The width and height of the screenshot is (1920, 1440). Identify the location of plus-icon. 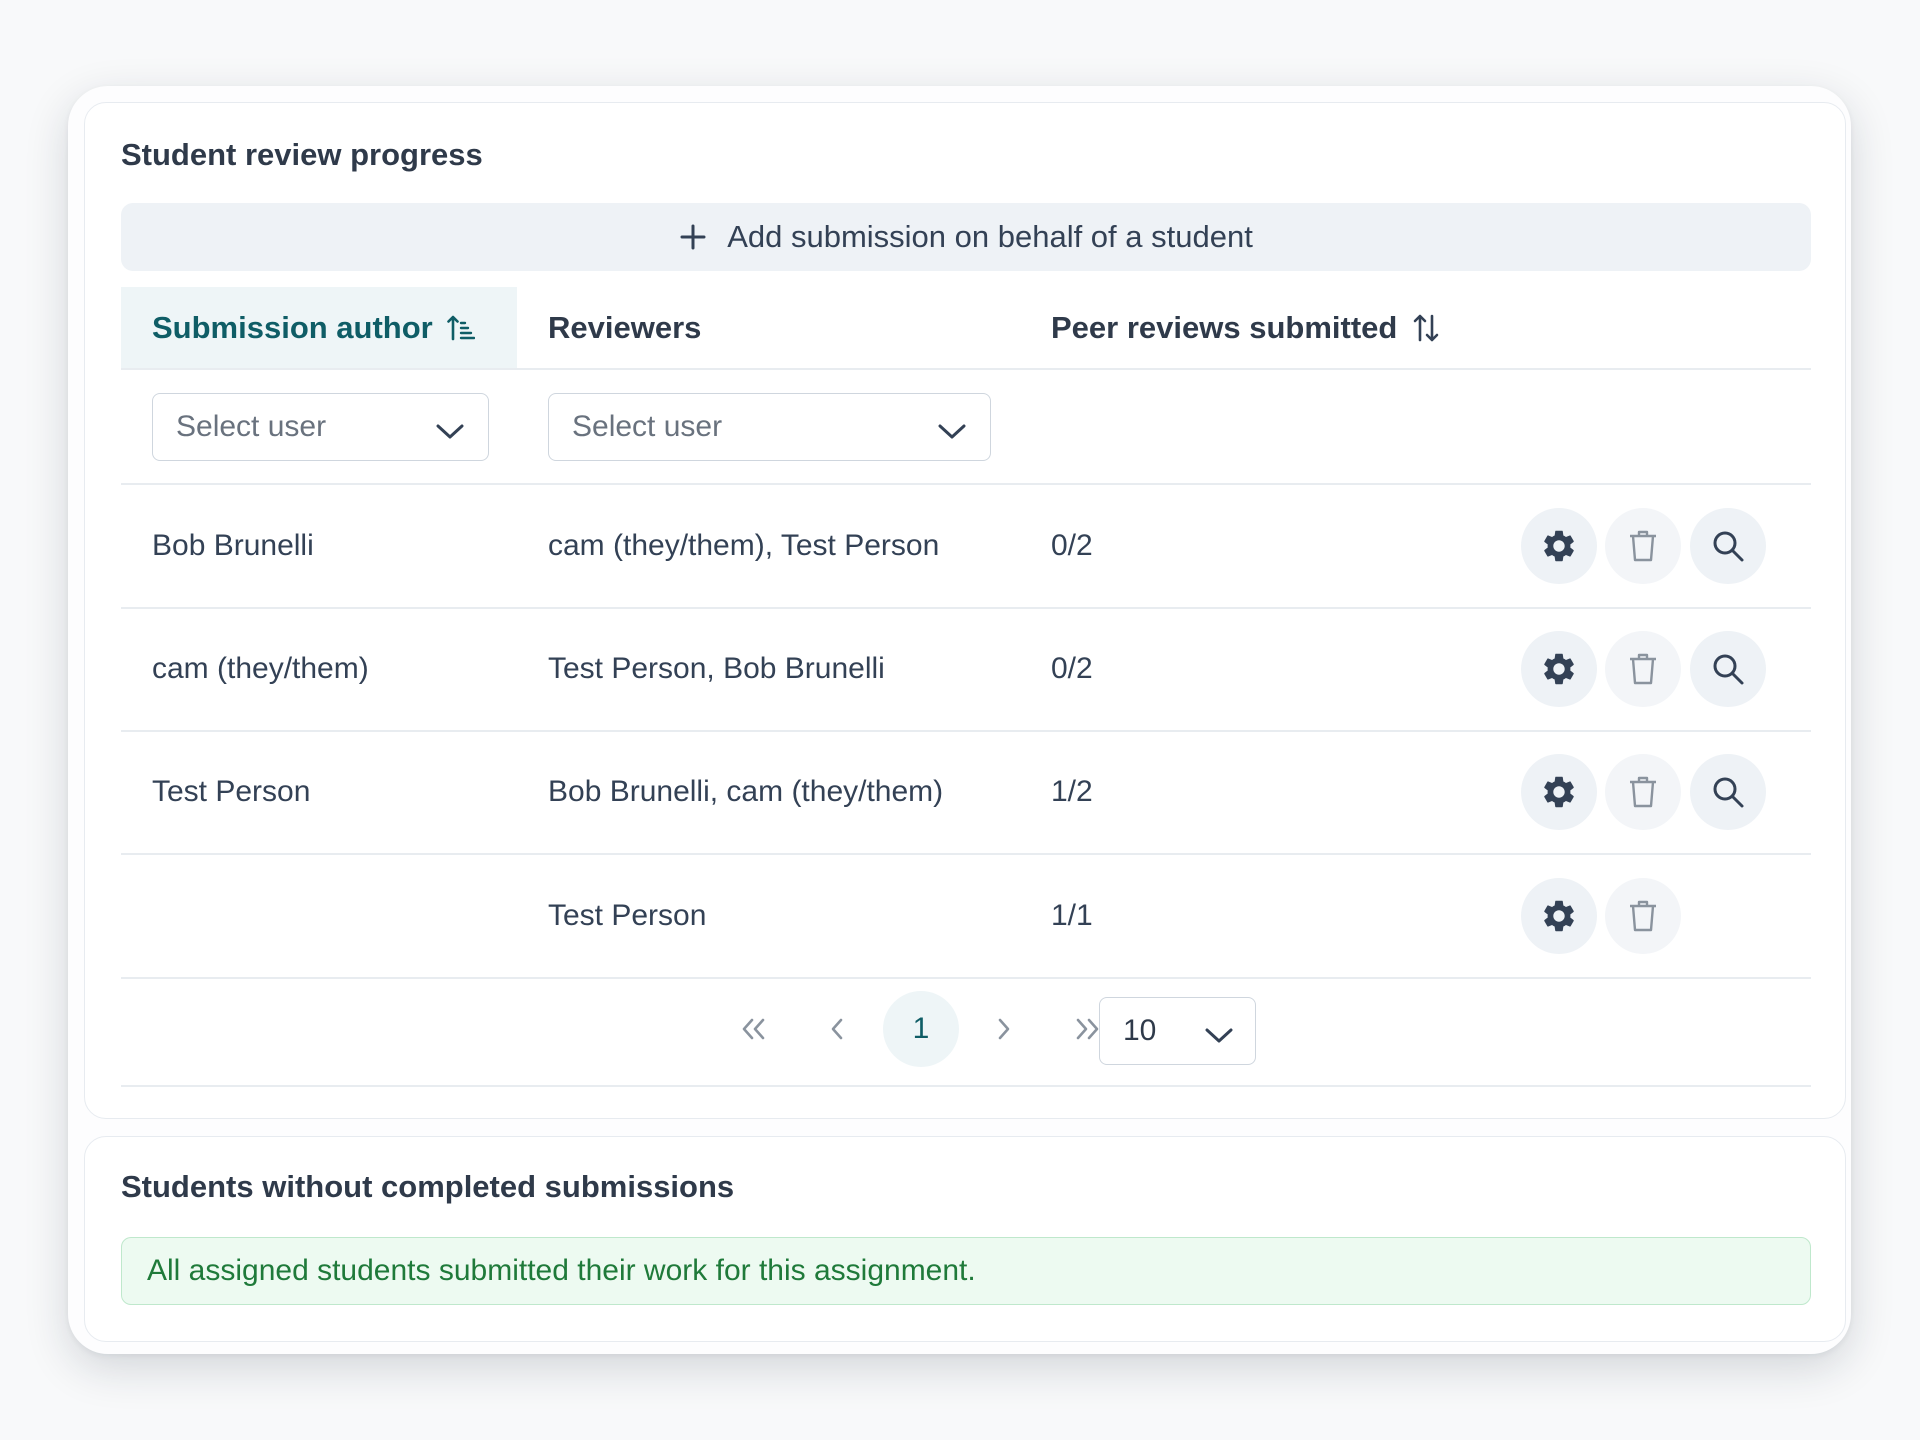
(693, 237).